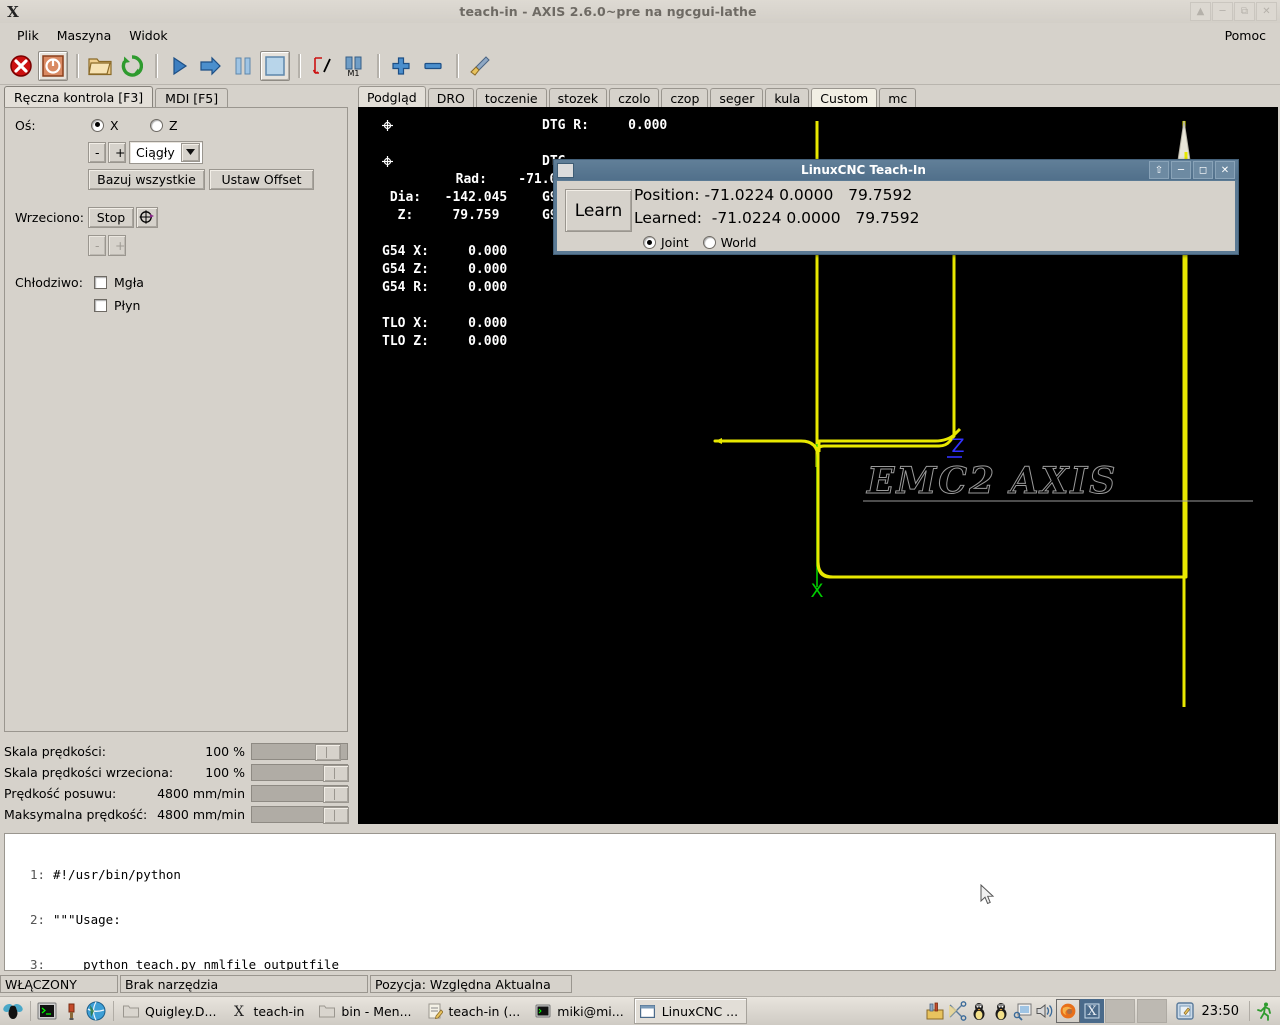 Image resolution: width=1280 pixels, height=1025 pixels. Describe the element at coordinates (354, 66) in the screenshot. I see `optional-stop-button: M1` at that location.